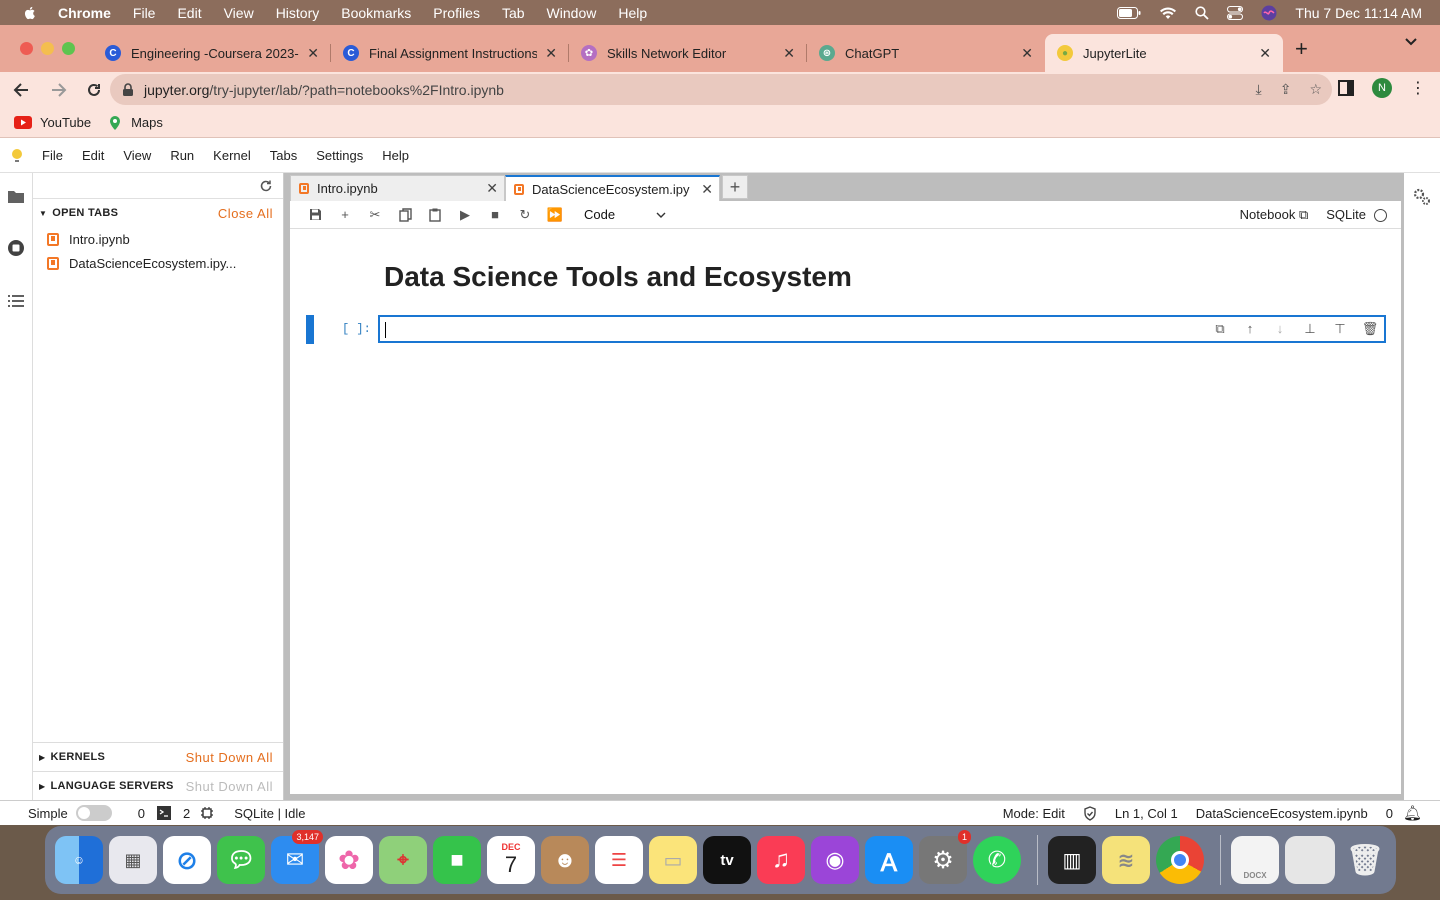 The height and width of the screenshot is (900, 1440). I want to click on menubar-clock: Thu 7 Dec 11:14 AM, so click(1358, 13).